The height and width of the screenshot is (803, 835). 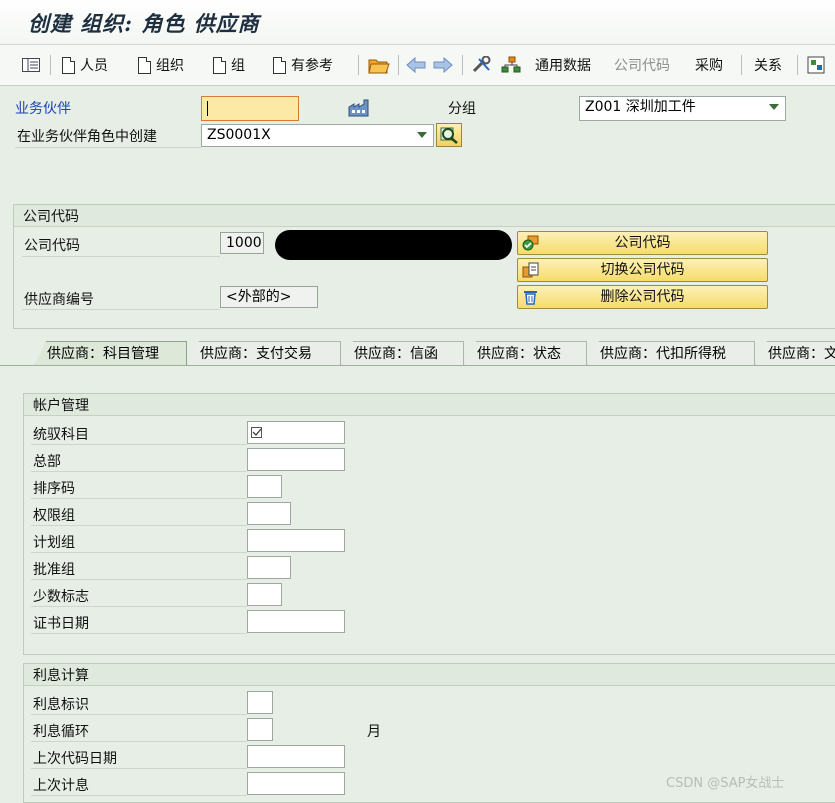 I want to click on switch-icon, so click(x=530, y=270).